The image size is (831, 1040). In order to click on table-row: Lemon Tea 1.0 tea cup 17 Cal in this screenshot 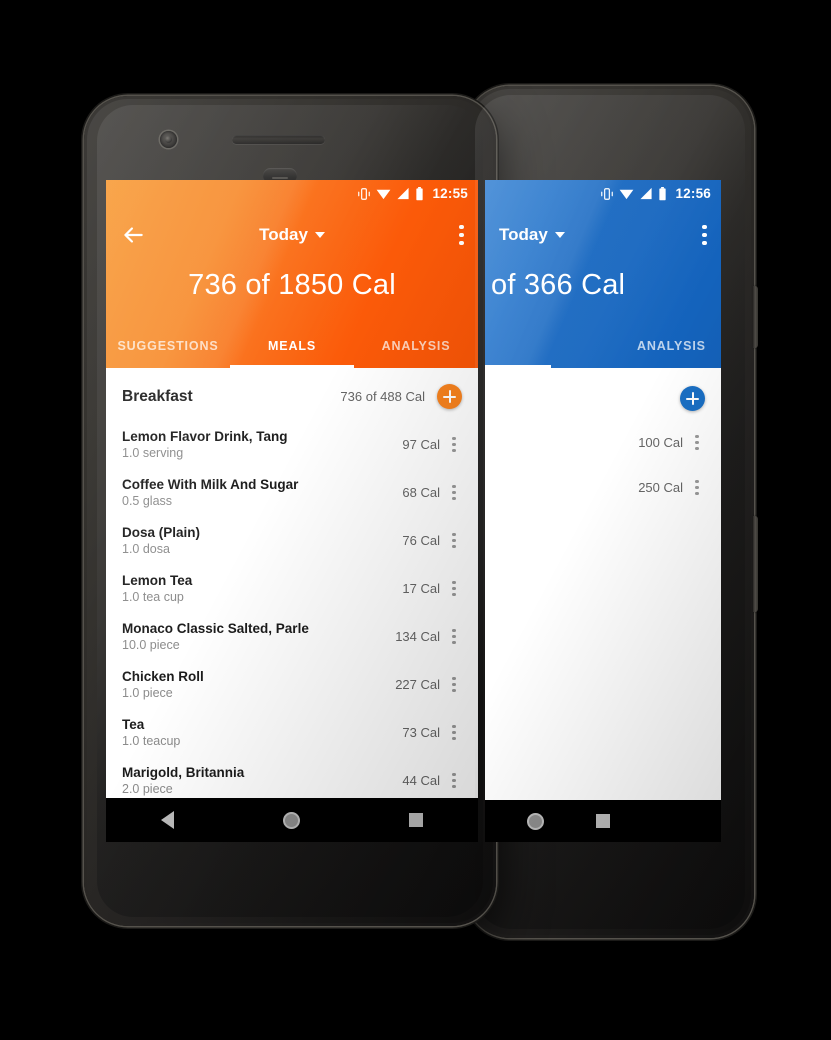, I will do `click(292, 589)`.